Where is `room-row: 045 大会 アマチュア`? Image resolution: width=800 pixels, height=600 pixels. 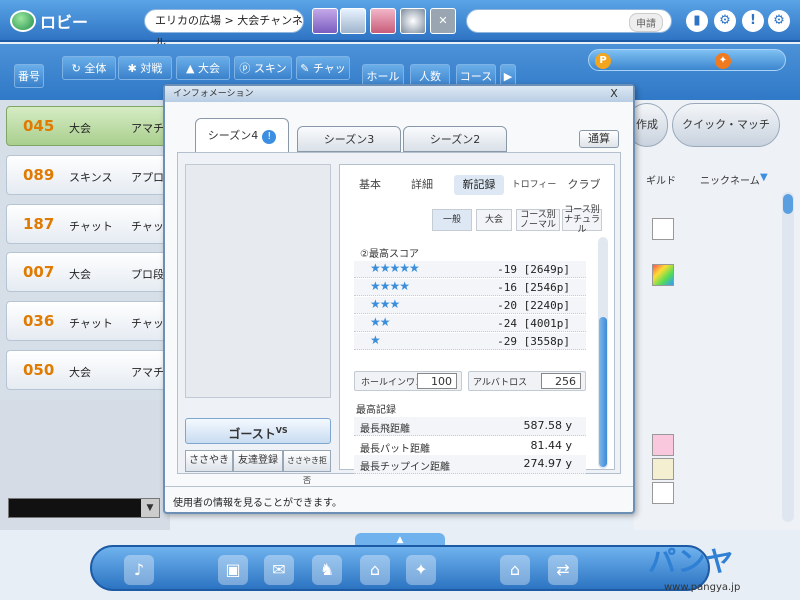 room-row: 045 大会 アマチュア is located at coordinates (96, 126).